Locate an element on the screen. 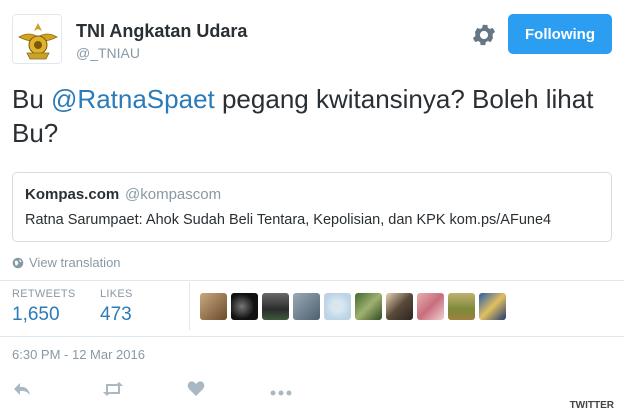  heart-icon is located at coordinates (196, 391).